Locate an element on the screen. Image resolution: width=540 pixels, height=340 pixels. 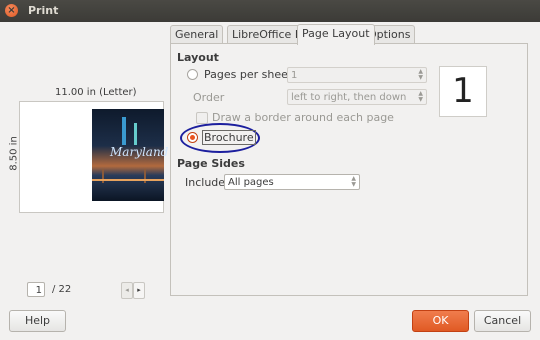
next-page-button: ▸ is located at coordinates (139, 290).